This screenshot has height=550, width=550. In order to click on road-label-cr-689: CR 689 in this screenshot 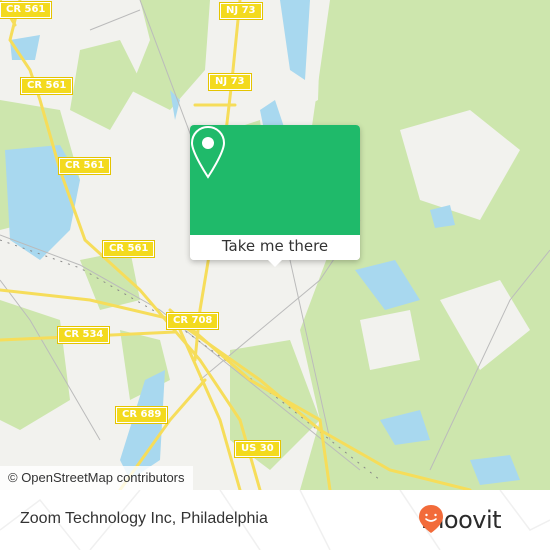, I will do `click(141, 415)`.